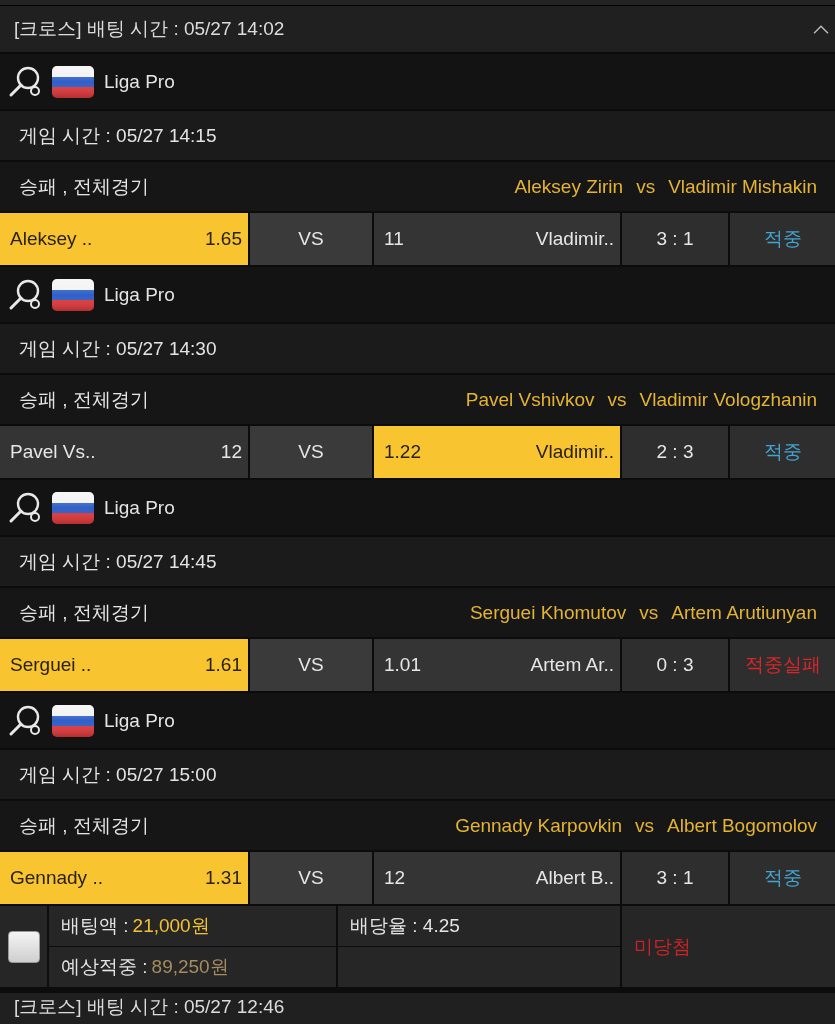  Describe the element at coordinates (782, 665) in the screenshot. I see `result-cell: 적중실패` at that location.